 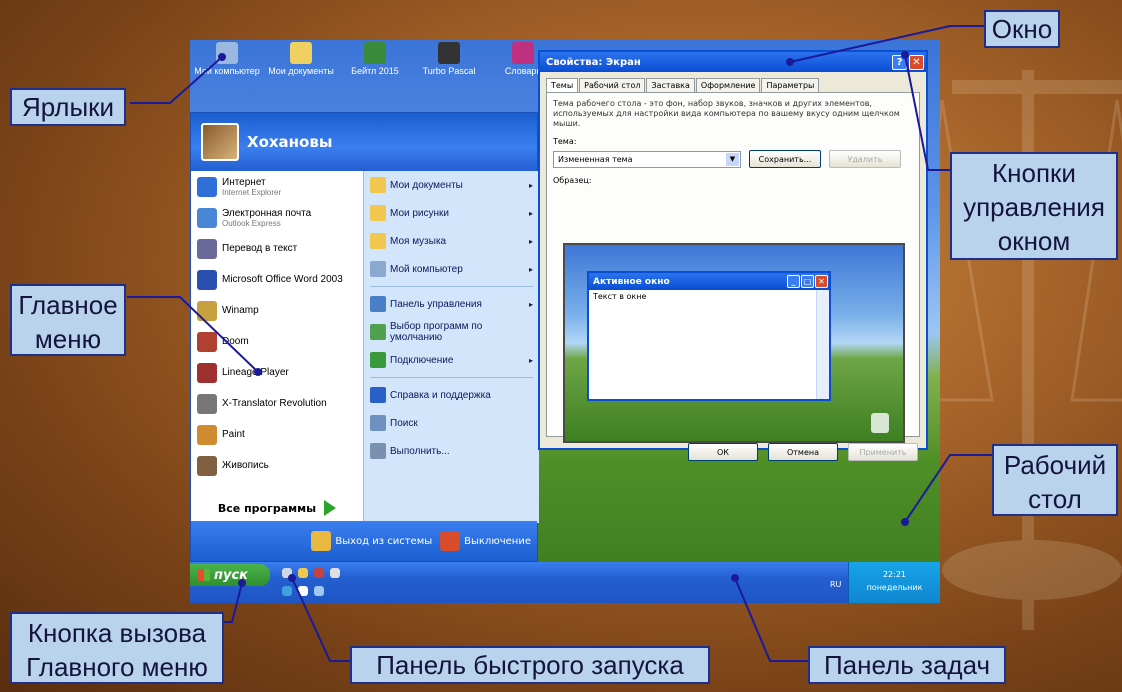 I want to click on language-indicator: RU, so click(x=835, y=584).